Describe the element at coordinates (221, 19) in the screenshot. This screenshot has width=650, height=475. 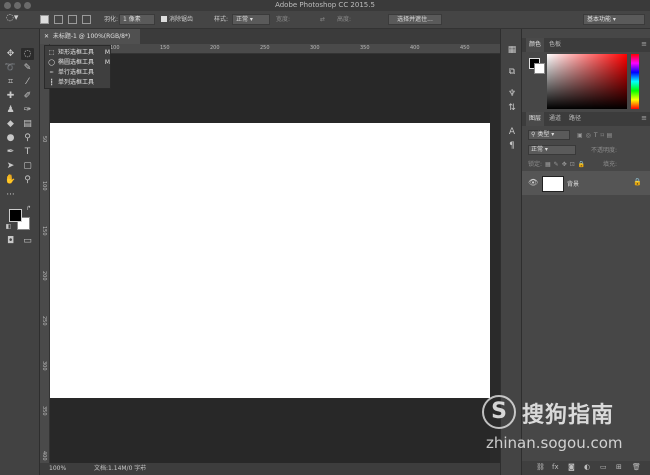
I see `style-label: 样式:` at that location.